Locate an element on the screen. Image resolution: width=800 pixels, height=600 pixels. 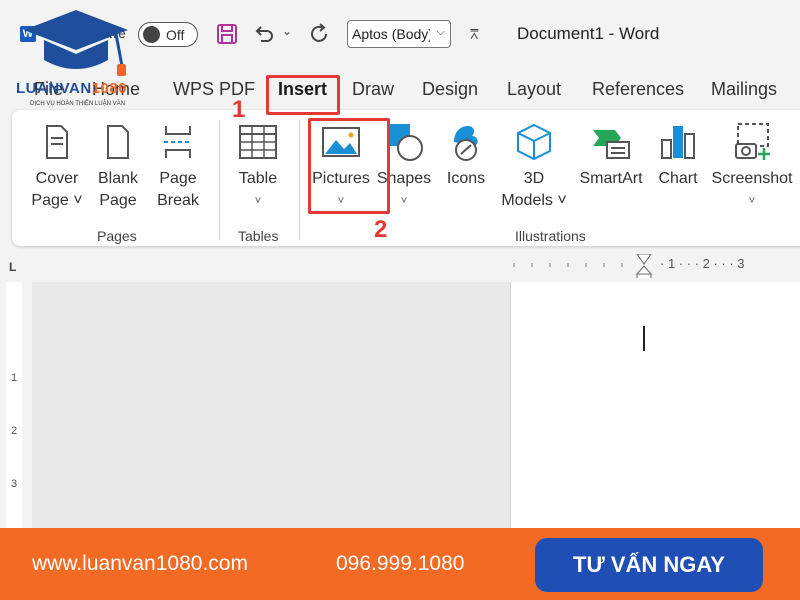
table-button: Table ˅ is located at coordinates (258, 167).